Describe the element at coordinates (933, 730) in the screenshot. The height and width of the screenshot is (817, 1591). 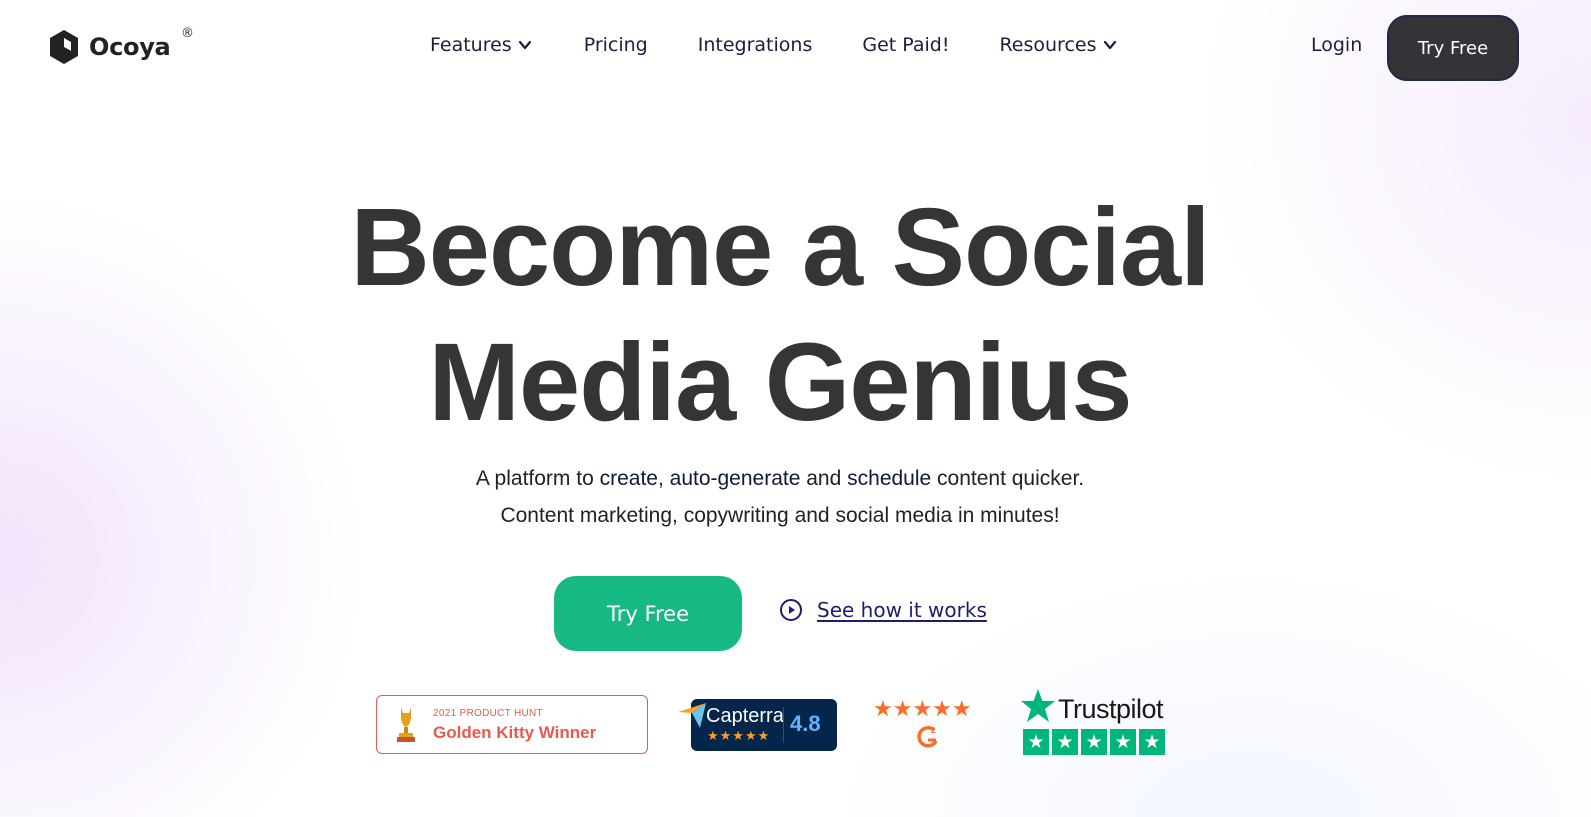
I see `svg-text: 2` at that location.